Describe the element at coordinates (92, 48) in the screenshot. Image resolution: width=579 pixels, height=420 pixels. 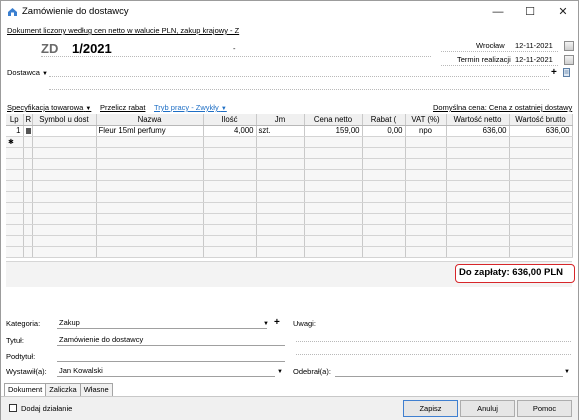
I see `doc-number: 1/2021` at that location.